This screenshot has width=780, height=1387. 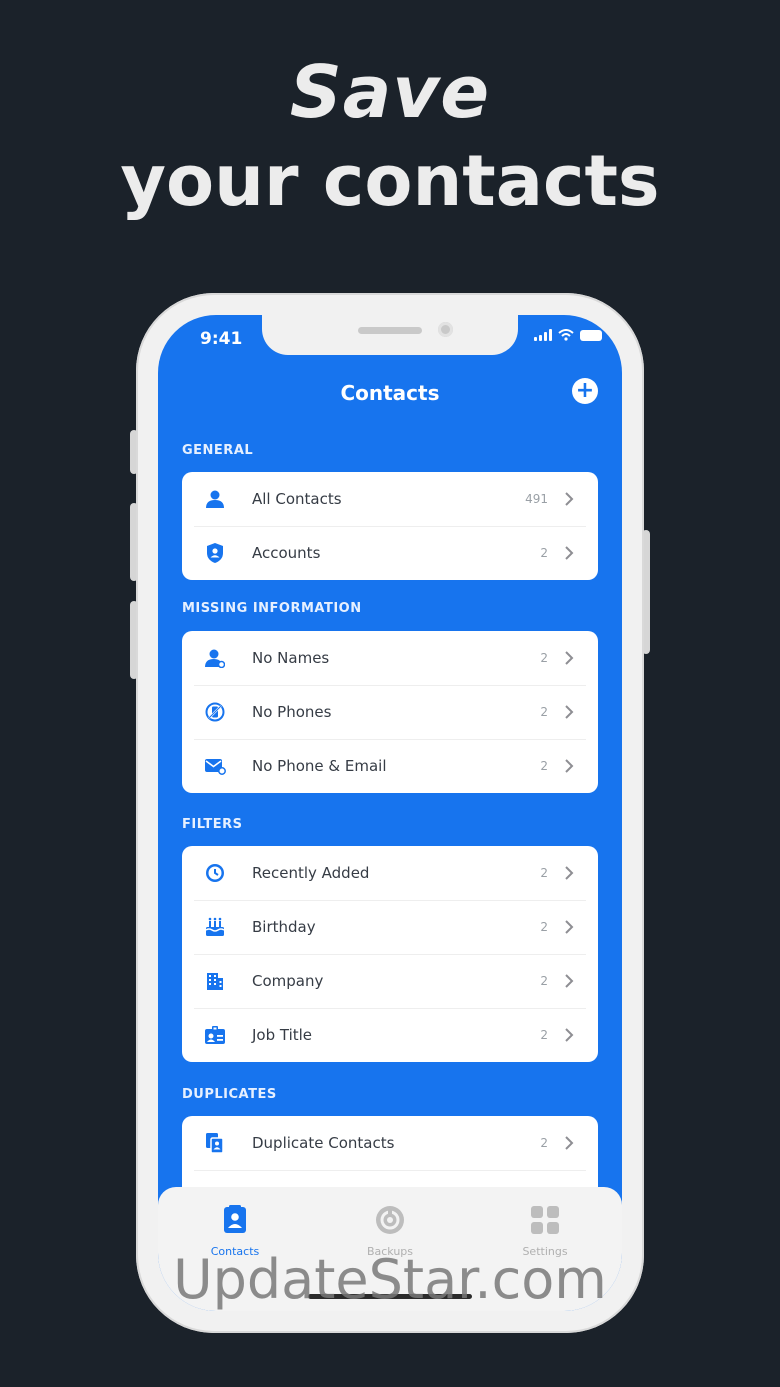 I want to click on backup-icon, so click(x=390, y=1220).